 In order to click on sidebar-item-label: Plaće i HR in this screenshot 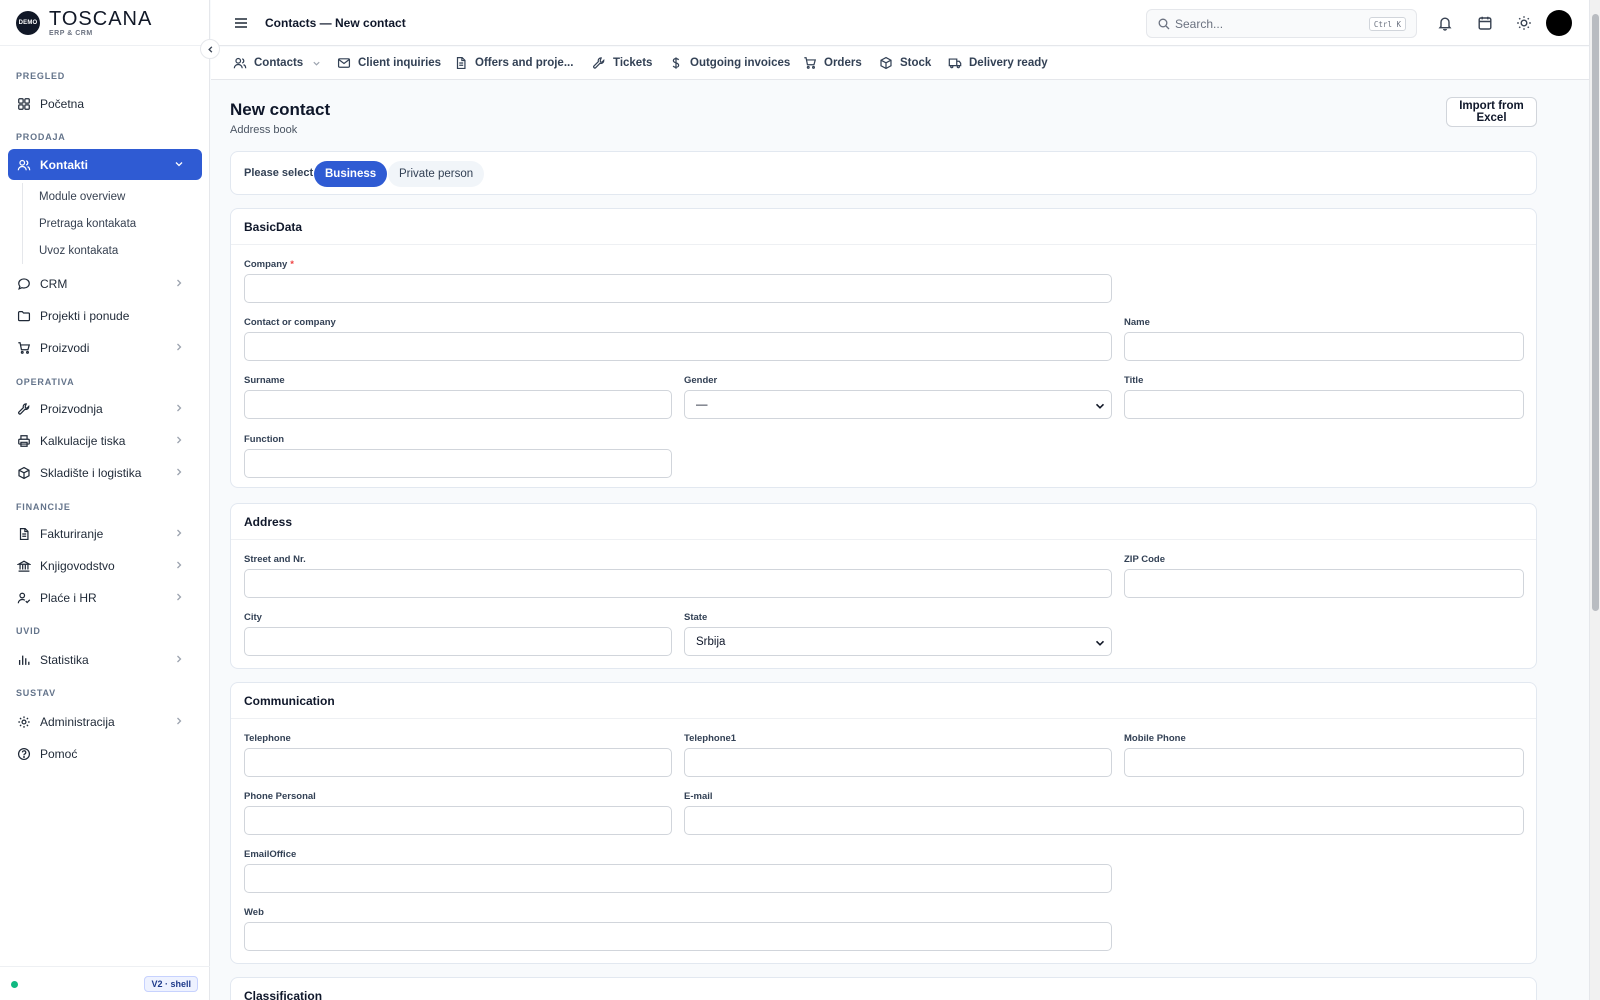, I will do `click(68, 597)`.